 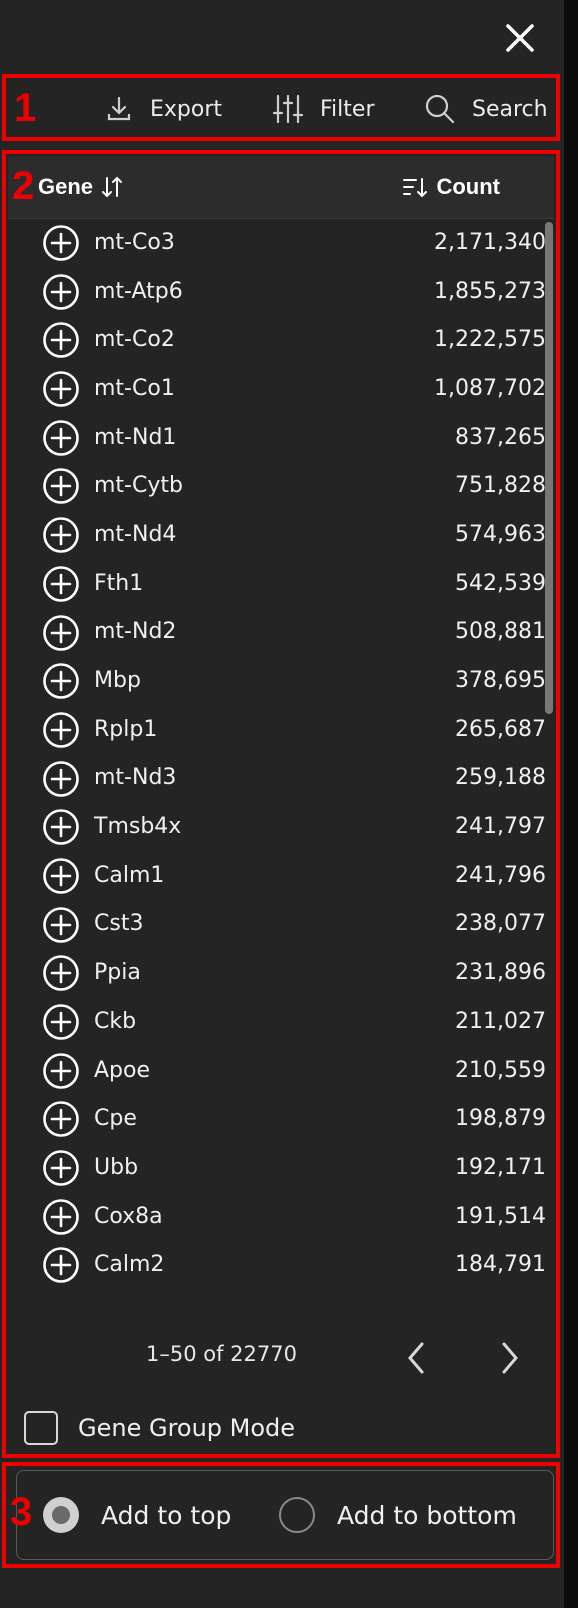 What do you see at coordinates (23, 186) in the screenshot?
I see `annotation-number-2: 2` at bounding box center [23, 186].